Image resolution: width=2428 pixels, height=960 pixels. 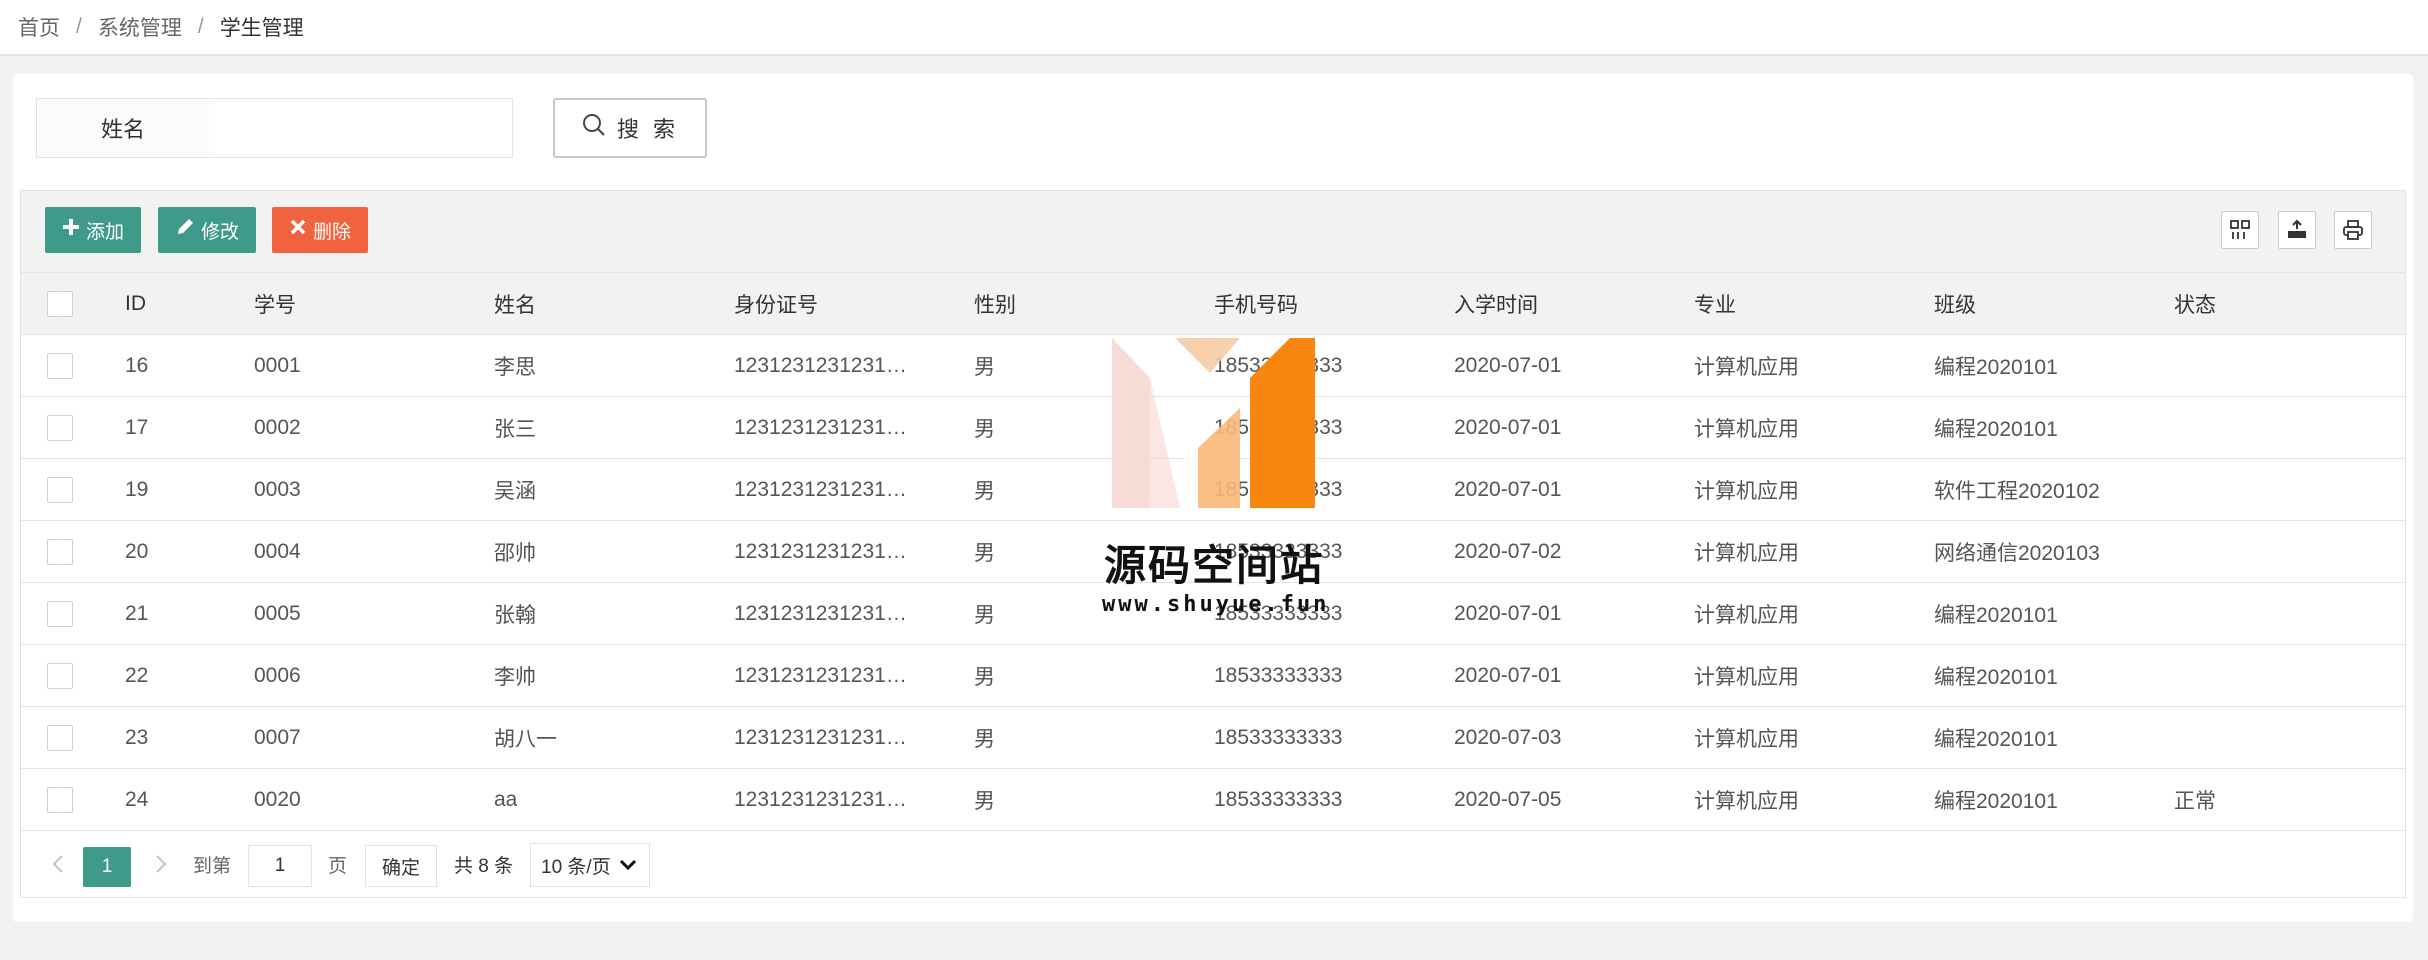 I want to click on chevron-right-icon, so click(x=161, y=864).